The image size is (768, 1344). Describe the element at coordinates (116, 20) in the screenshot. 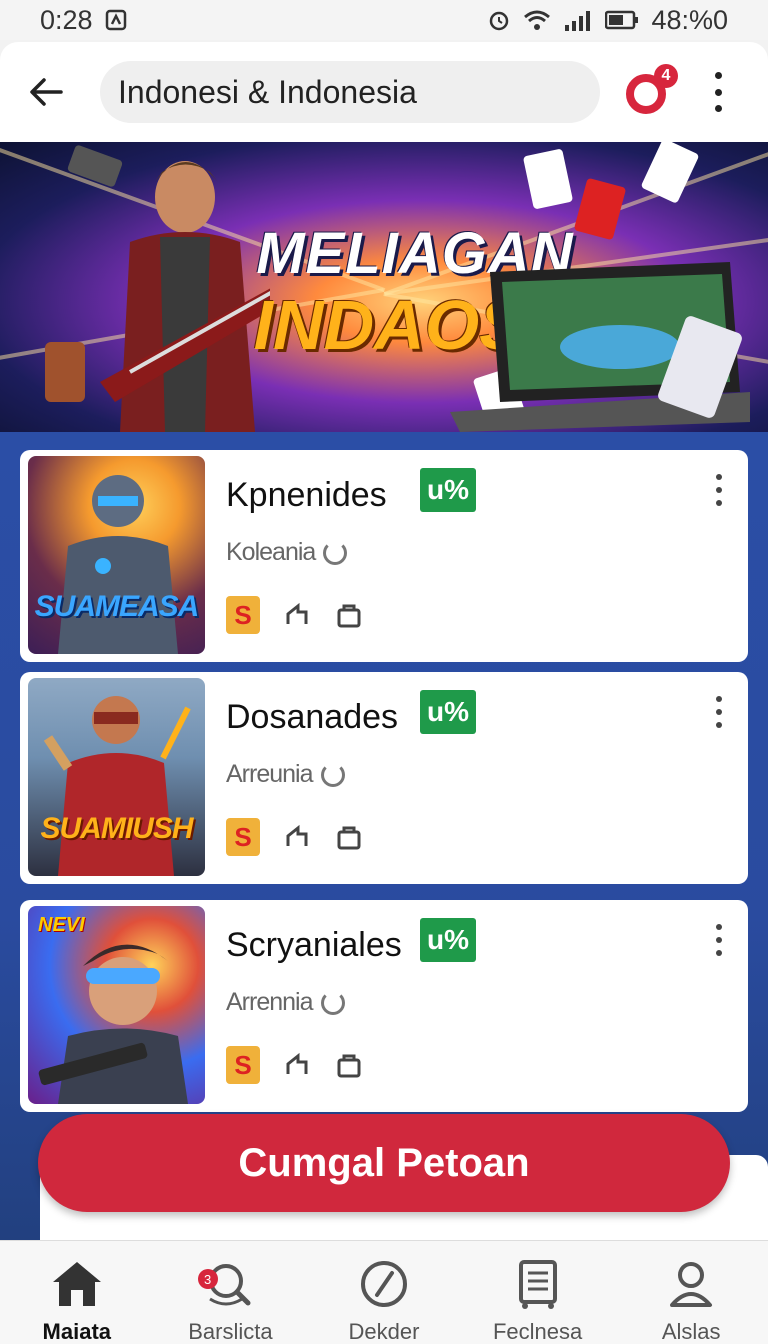

I see `notification-app-icon` at that location.